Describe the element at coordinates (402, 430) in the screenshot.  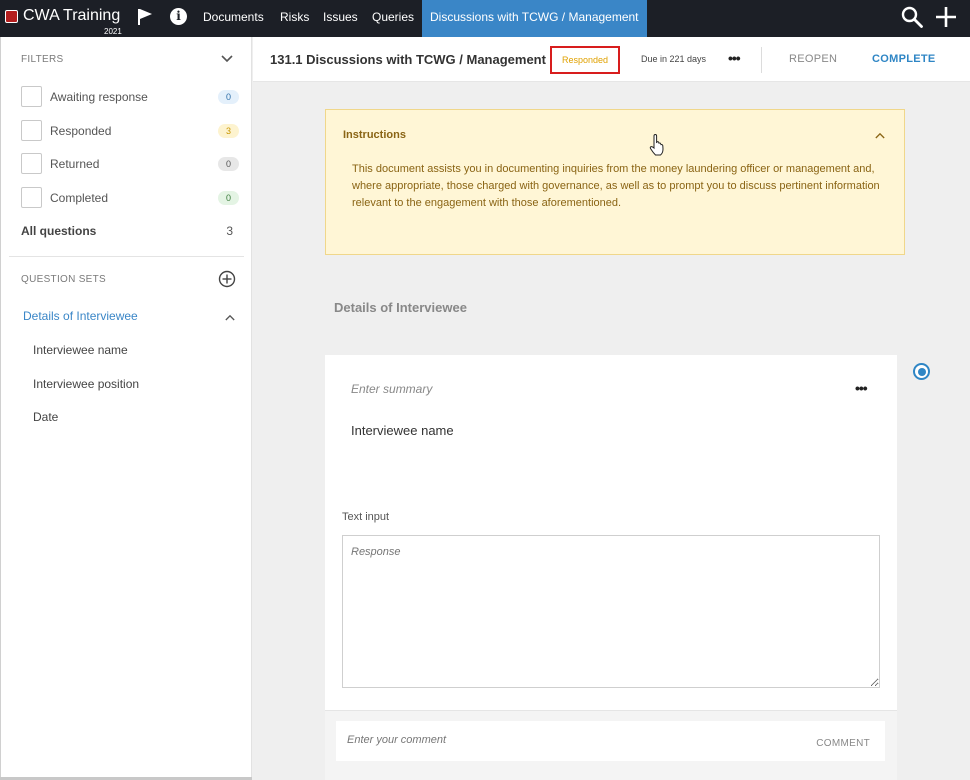
I see `question-name: Interviewee name` at that location.